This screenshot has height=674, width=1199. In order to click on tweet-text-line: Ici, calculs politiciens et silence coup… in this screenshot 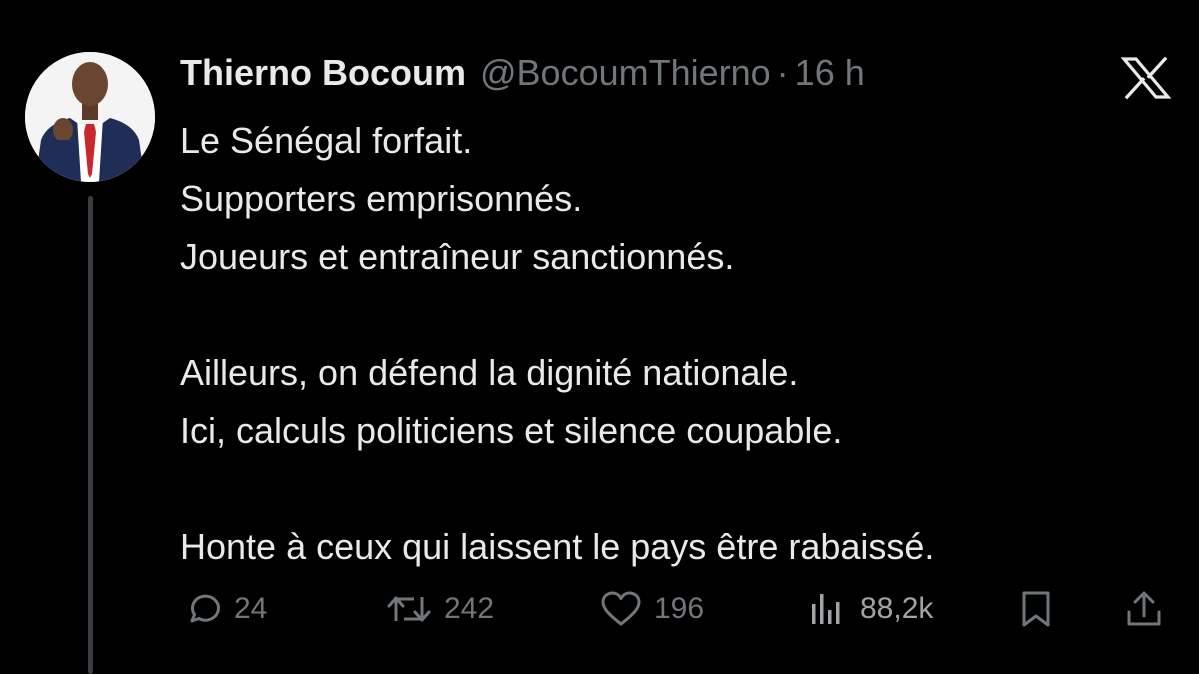, I will do `click(511, 430)`.